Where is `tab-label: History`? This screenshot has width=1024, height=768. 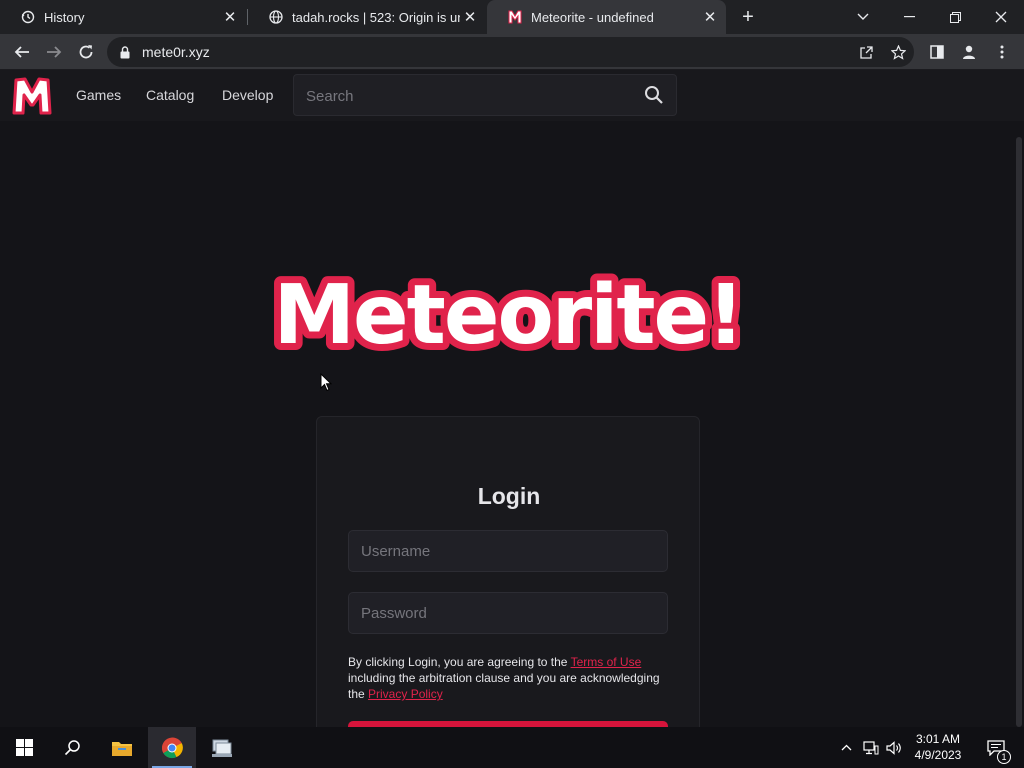
tab-label: History is located at coordinates (64, 17).